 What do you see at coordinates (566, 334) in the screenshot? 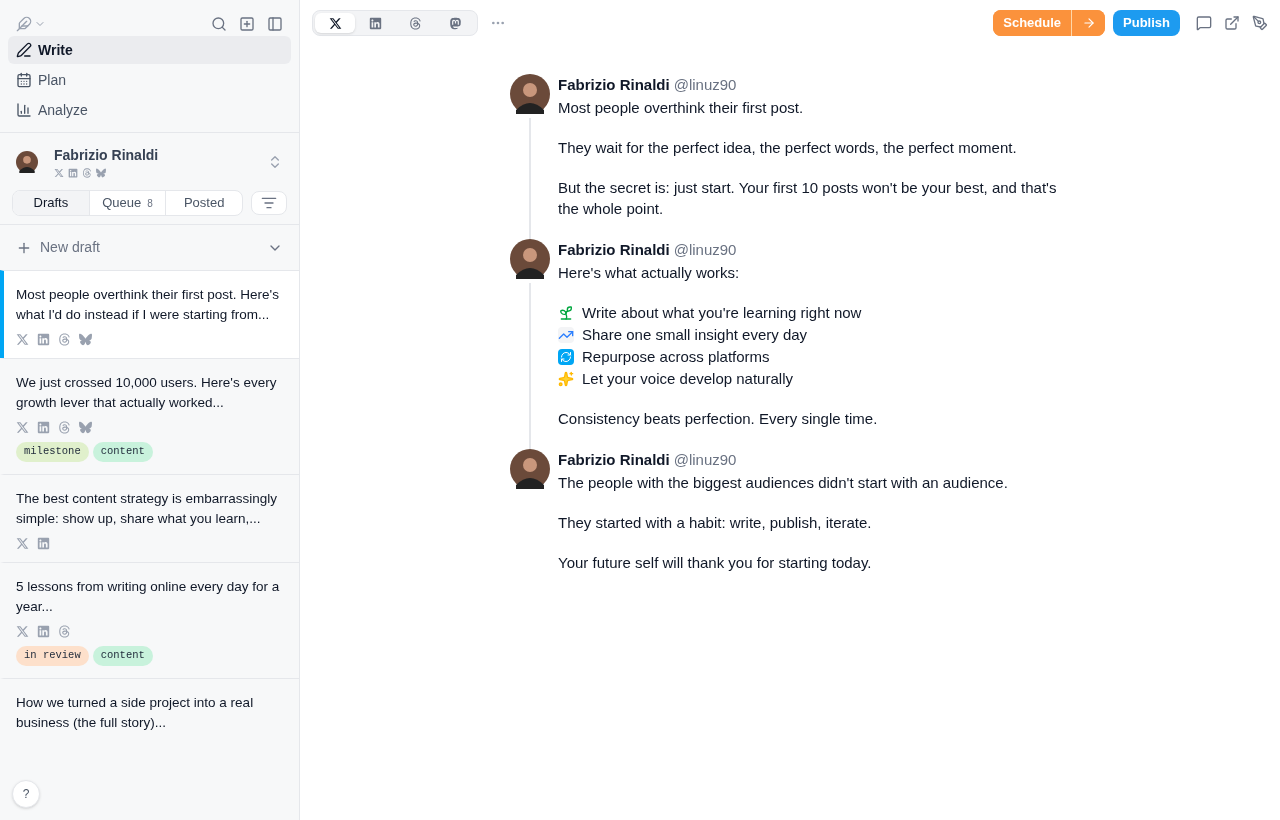
I see `trend-chart-icon` at bounding box center [566, 334].